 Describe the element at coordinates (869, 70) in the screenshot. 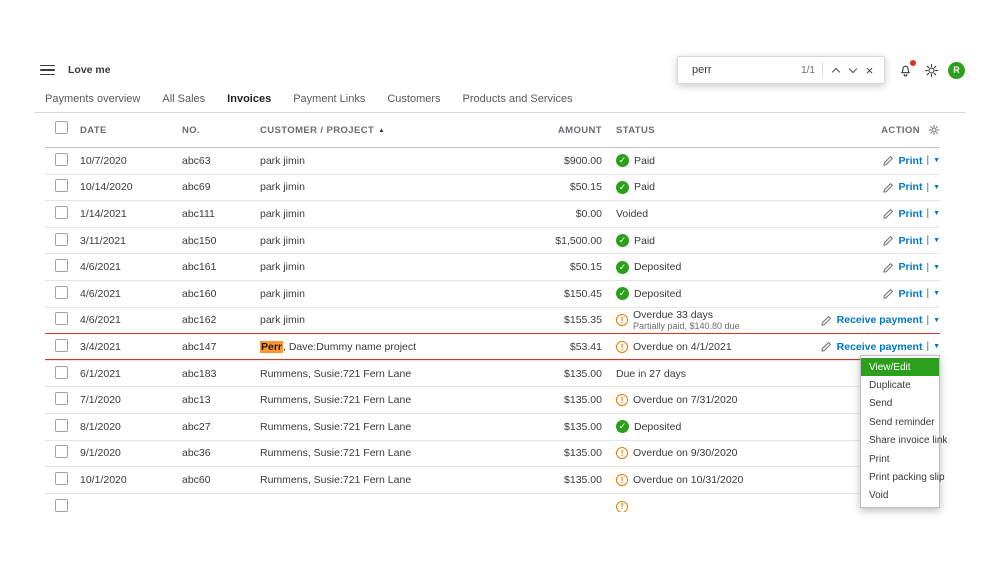

I see `find-close-button: ×` at that location.